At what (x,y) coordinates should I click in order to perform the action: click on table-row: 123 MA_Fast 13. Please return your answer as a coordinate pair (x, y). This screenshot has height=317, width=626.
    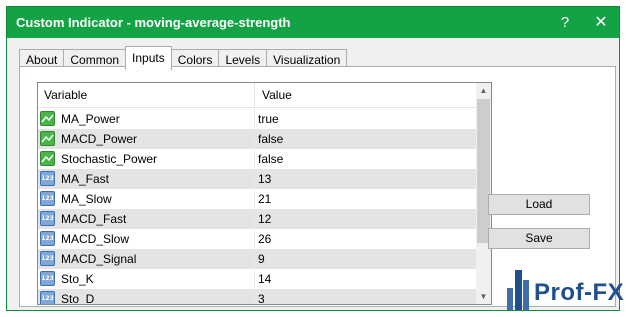
    Looking at the image, I should click on (257, 179).